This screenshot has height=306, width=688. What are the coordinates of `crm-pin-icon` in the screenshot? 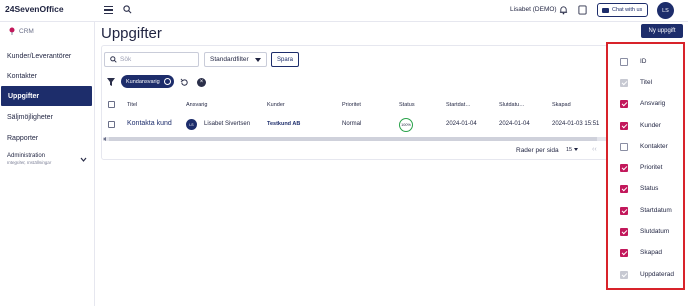 It's located at (12, 31).